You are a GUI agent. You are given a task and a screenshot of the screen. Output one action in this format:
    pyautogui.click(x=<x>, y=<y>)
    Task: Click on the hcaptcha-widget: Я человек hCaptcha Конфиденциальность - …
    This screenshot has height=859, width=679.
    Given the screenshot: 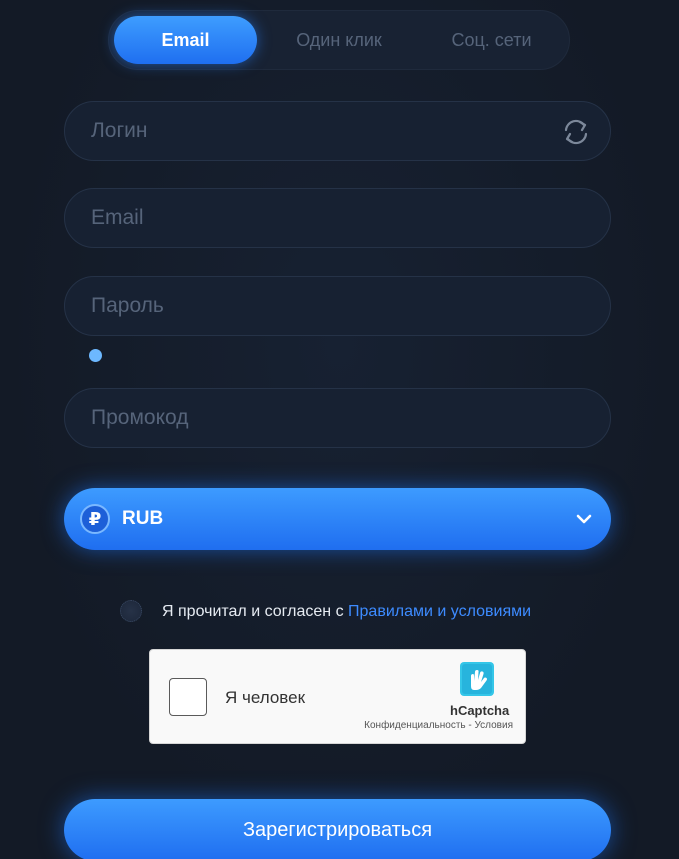 What is the action you would take?
    pyautogui.click(x=337, y=696)
    